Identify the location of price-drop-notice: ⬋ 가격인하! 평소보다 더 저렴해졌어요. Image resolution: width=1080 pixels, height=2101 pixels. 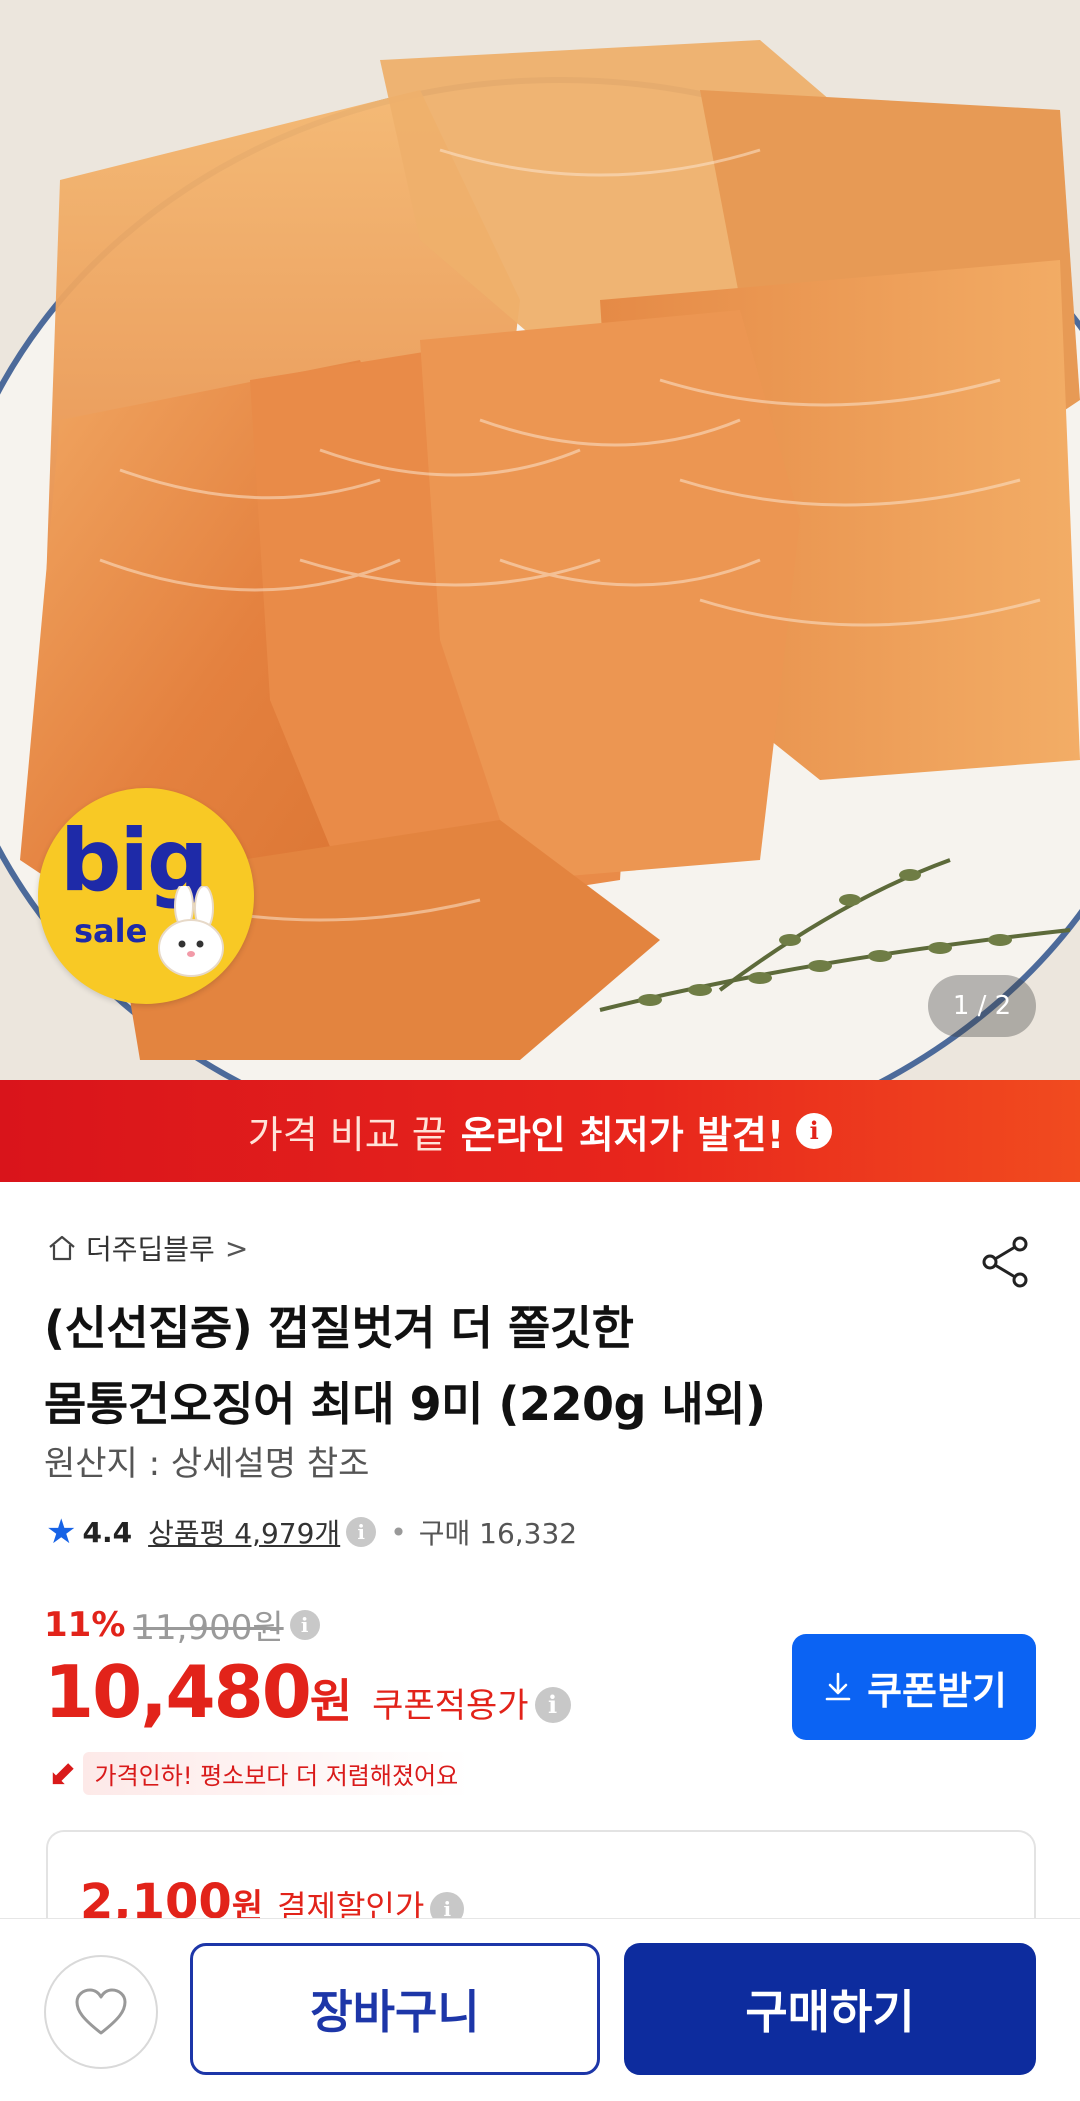
(259, 1773).